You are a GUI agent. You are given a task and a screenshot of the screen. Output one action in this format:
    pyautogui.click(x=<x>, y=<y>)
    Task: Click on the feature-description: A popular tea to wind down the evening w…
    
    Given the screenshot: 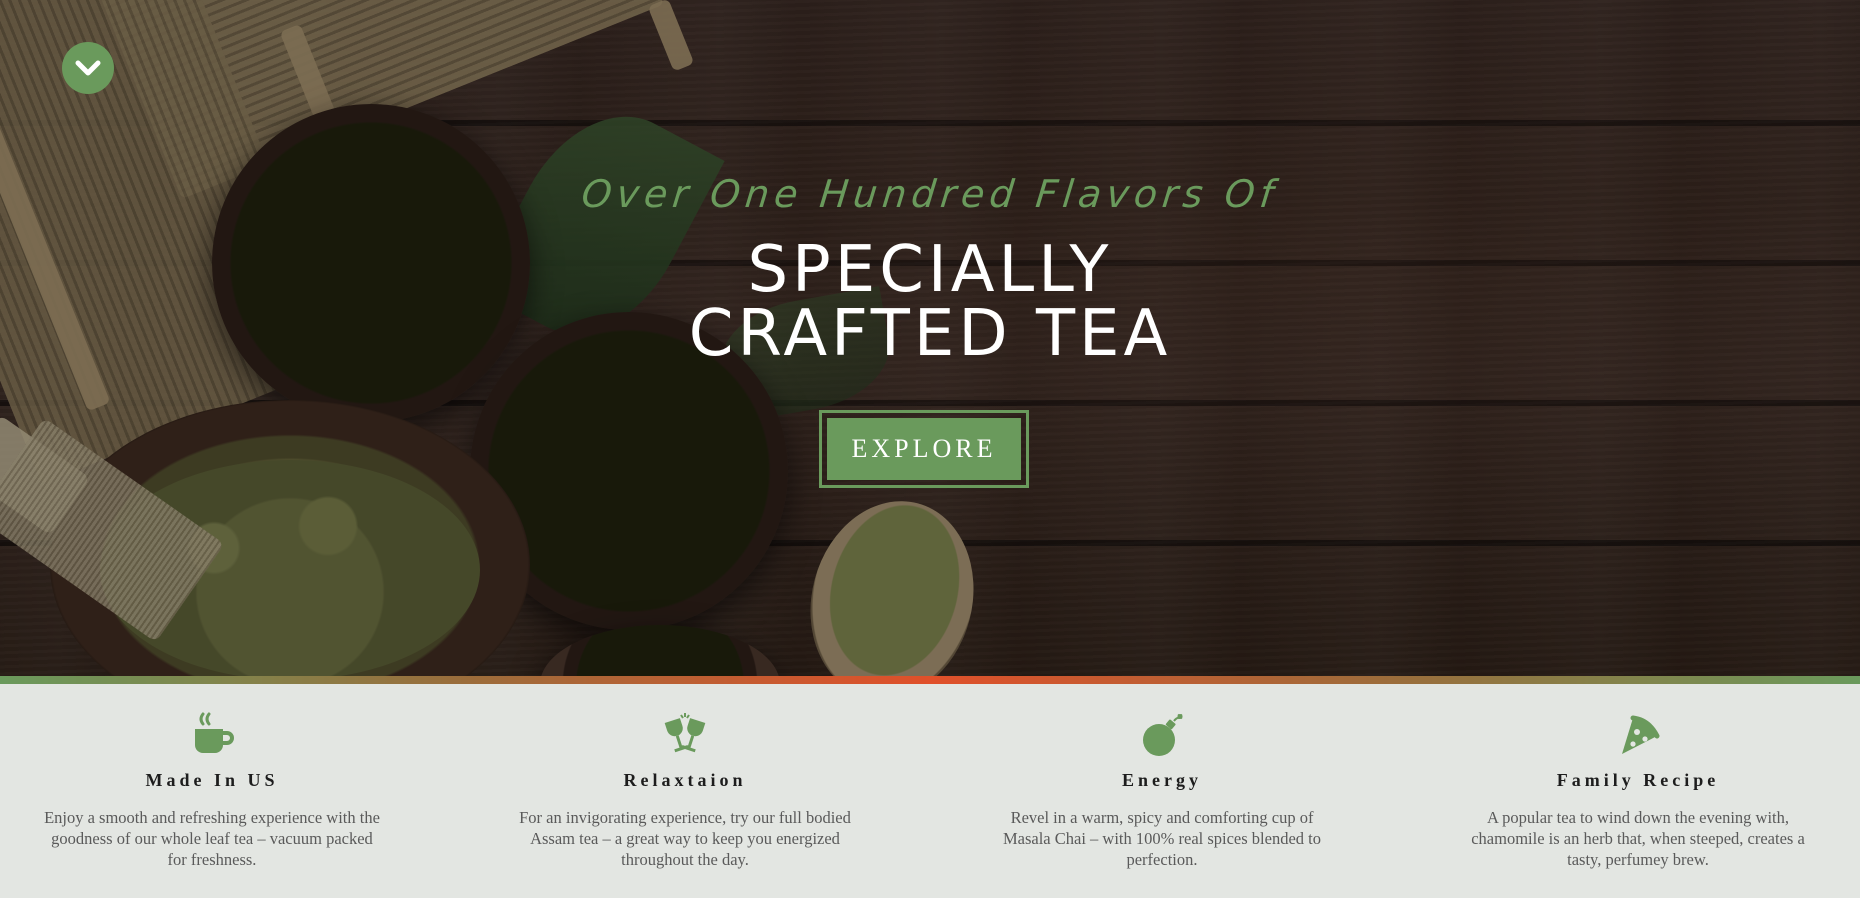 What is the action you would take?
    pyautogui.click(x=1638, y=838)
    